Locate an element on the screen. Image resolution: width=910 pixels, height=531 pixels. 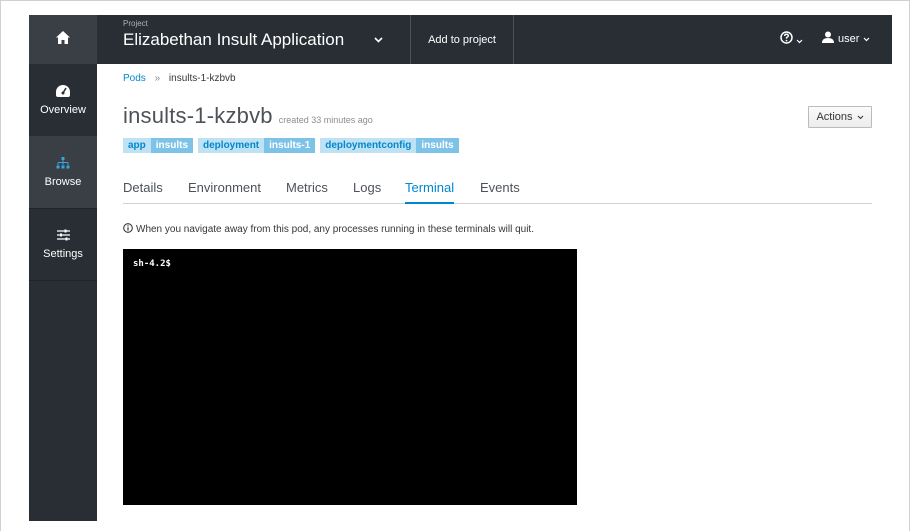
sidebar-item-browse: Browse is located at coordinates (63, 172).